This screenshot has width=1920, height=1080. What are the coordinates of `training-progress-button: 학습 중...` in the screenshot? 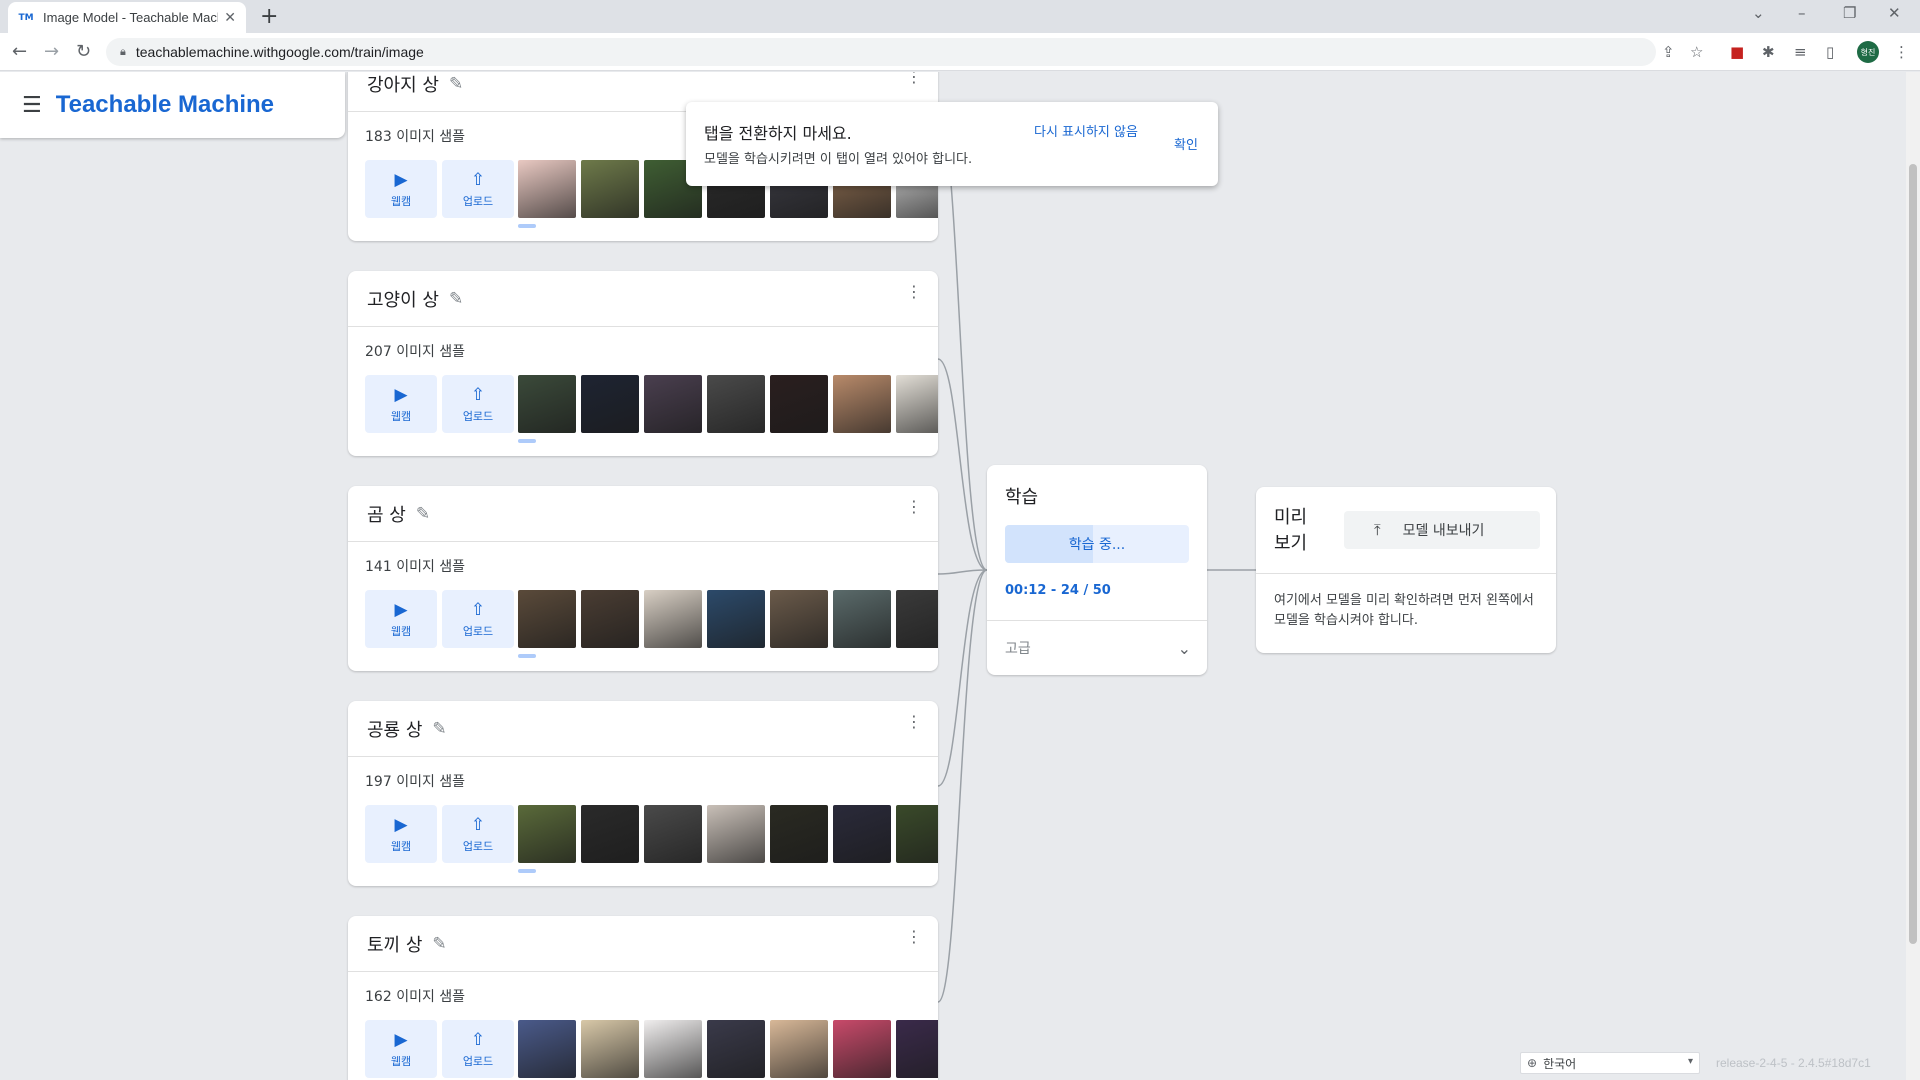 It's located at (1097, 544).